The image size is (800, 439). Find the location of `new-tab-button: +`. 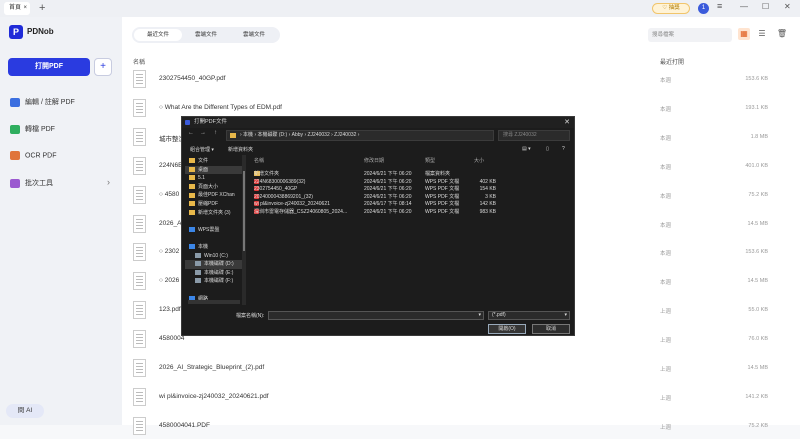

new-tab-button: + is located at coordinates (42, 8).